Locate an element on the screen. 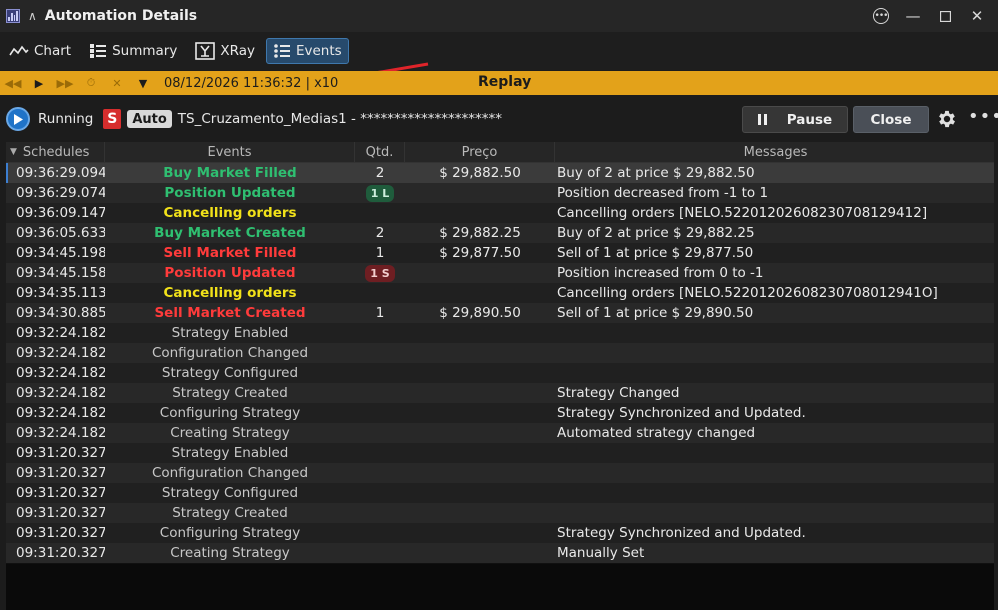 This screenshot has width=998, height=610. replay-label: Replay is located at coordinates (505, 82).